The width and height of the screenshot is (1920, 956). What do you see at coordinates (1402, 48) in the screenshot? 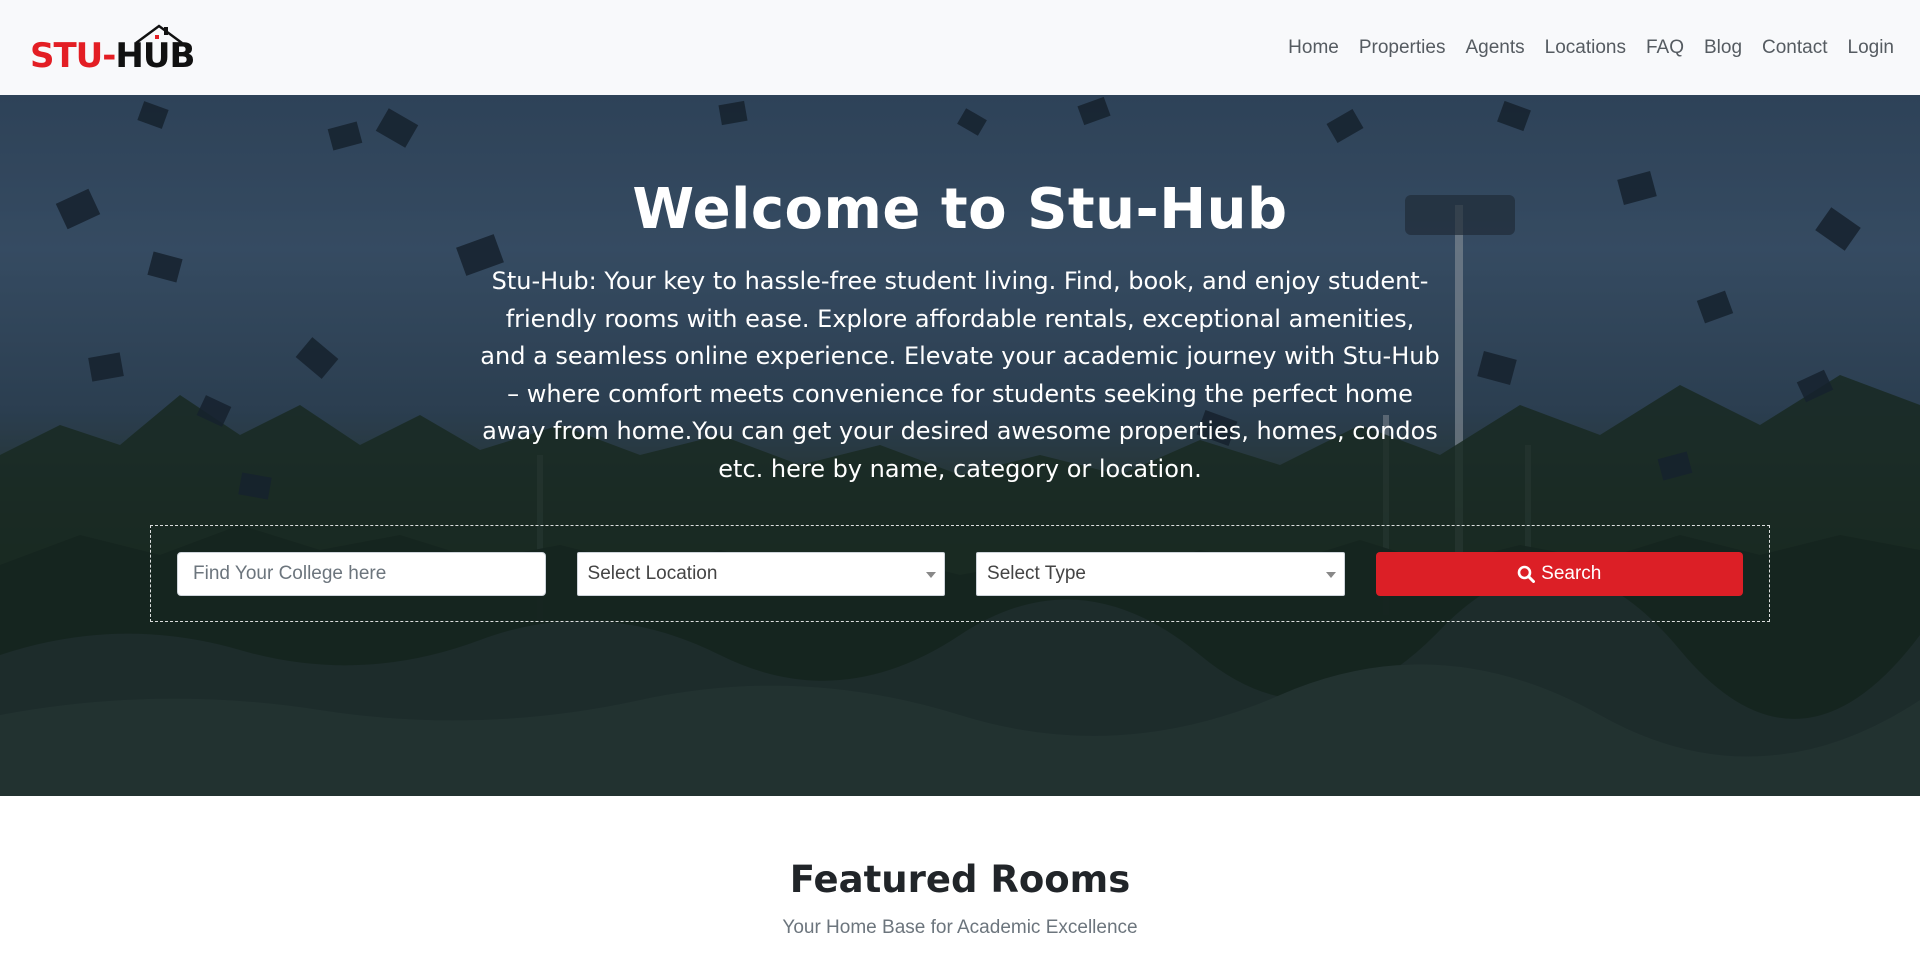
I see `nav-properties: Properties` at bounding box center [1402, 48].